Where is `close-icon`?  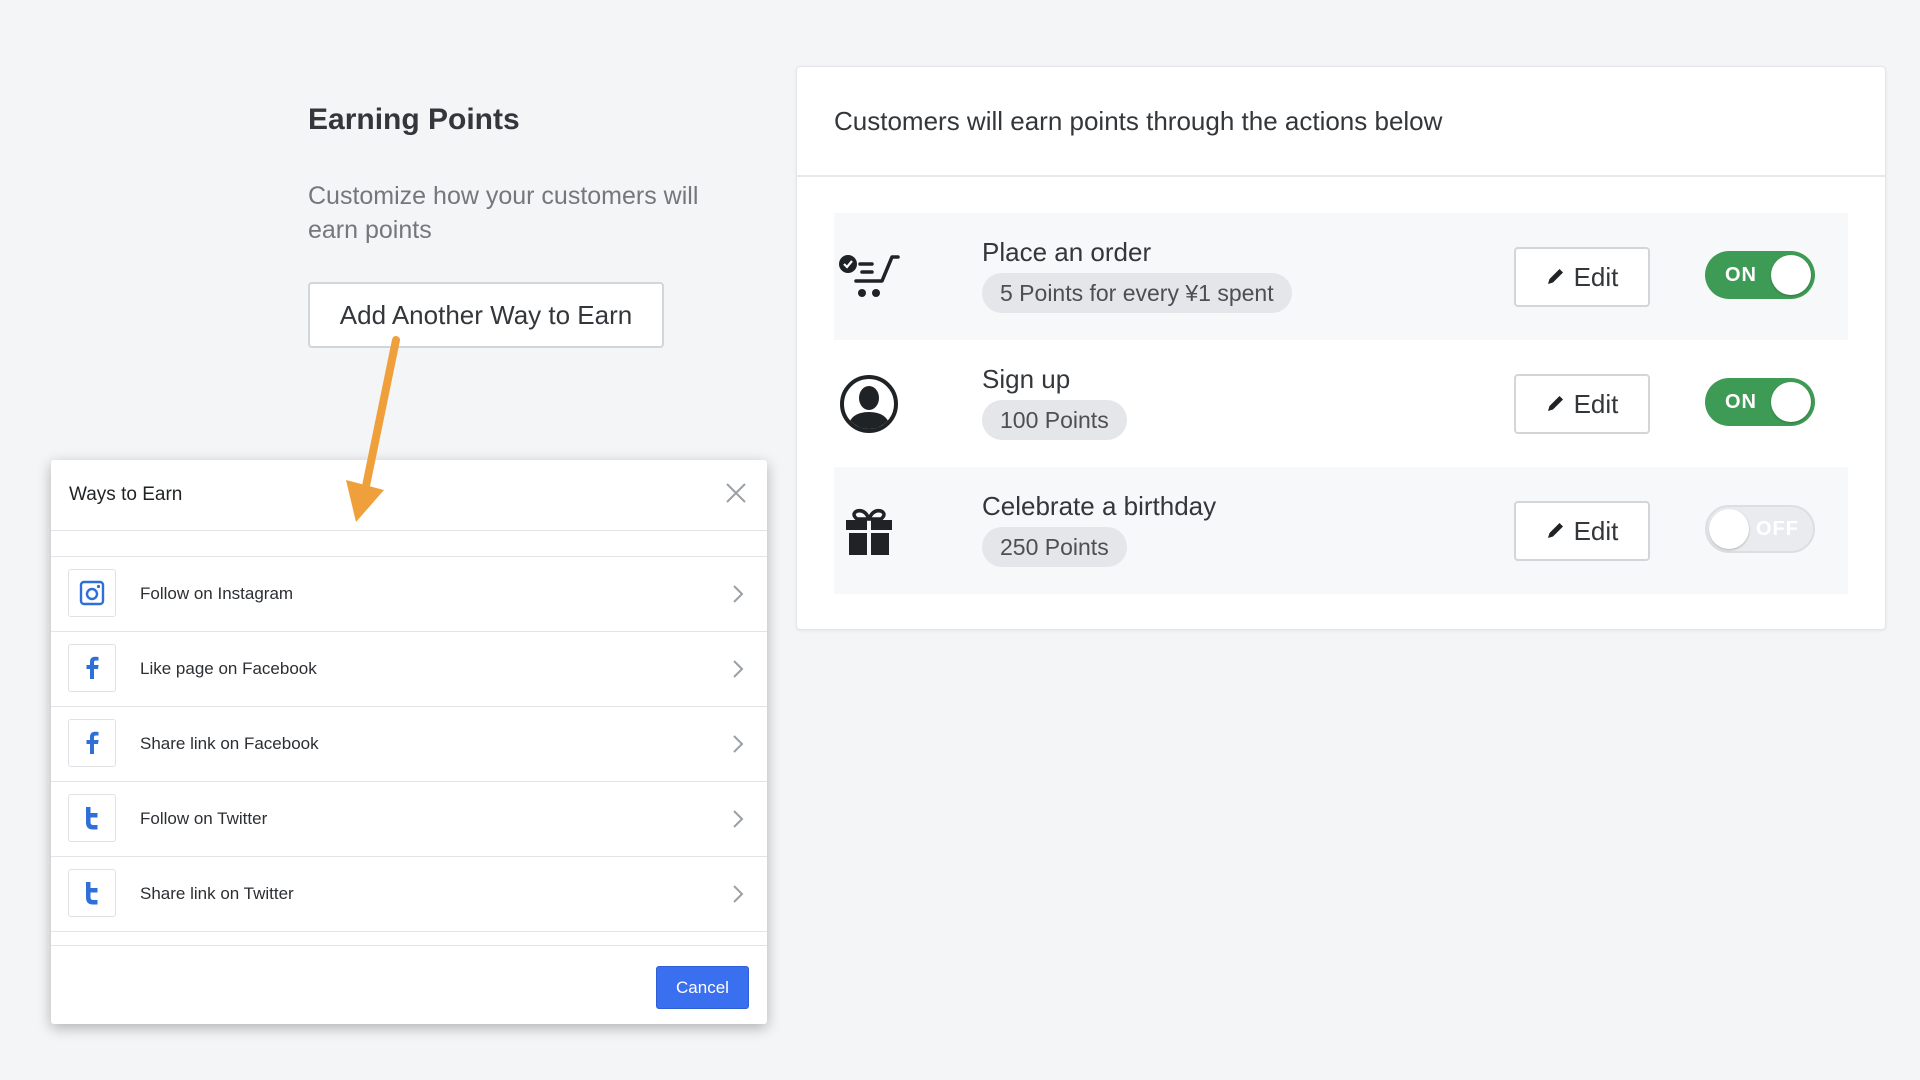
close-icon is located at coordinates (736, 493).